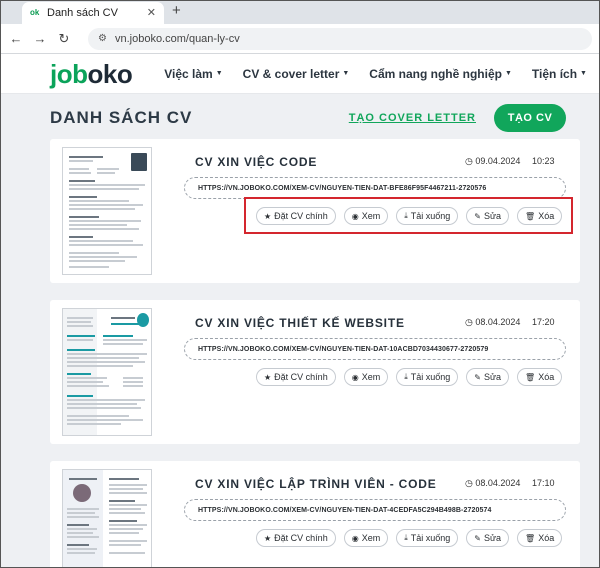 The image size is (600, 568). What do you see at coordinates (308, 118) in the screenshot?
I see `page-title-row: DANH SÁCH CV TẠO COVER LETTER TẠO CV` at bounding box center [308, 118].